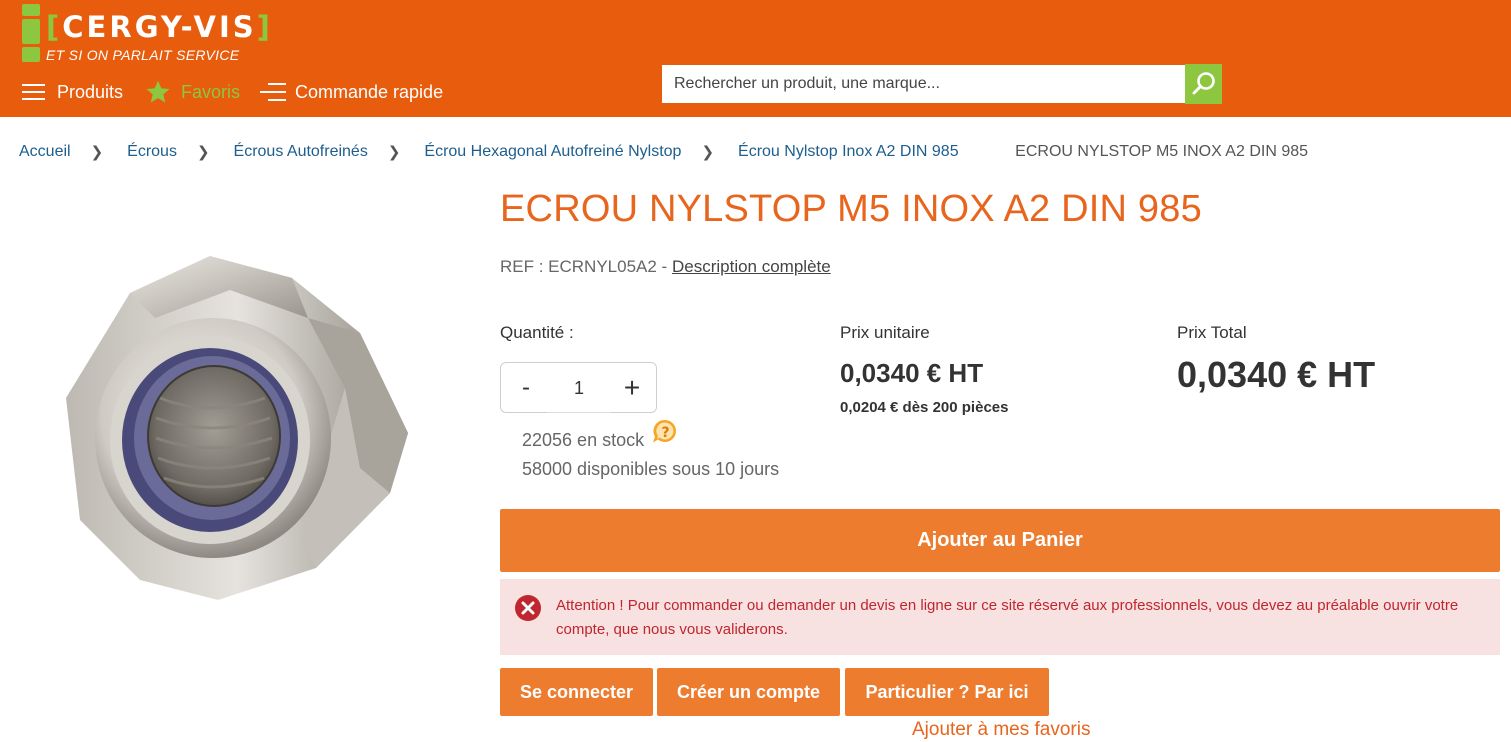 The image size is (1511, 742). What do you see at coordinates (211, 91) in the screenshot?
I see `nav-favoris-label: Favoris` at bounding box center [211, 91].